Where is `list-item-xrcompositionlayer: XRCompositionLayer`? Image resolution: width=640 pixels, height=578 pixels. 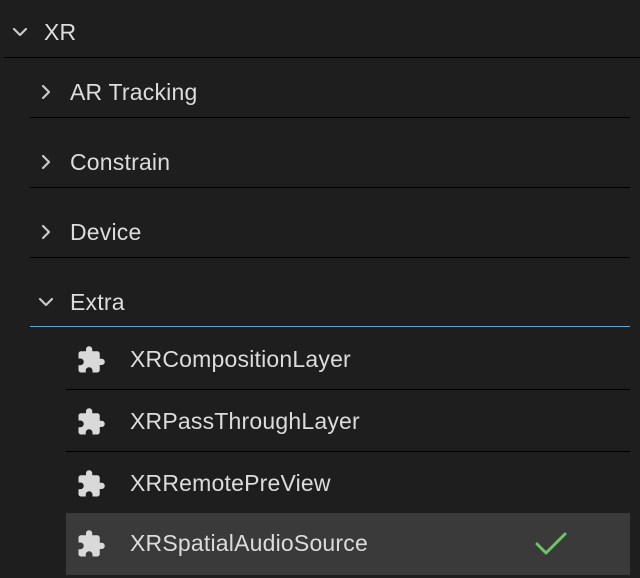
list-item-xrcompositionlayer: XRCompositionLayer is located at coordinates (348, 360).